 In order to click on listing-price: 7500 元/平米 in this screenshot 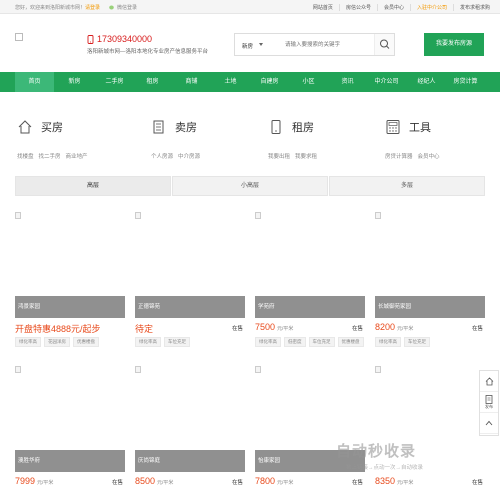, I will do `click(274, 327)`.